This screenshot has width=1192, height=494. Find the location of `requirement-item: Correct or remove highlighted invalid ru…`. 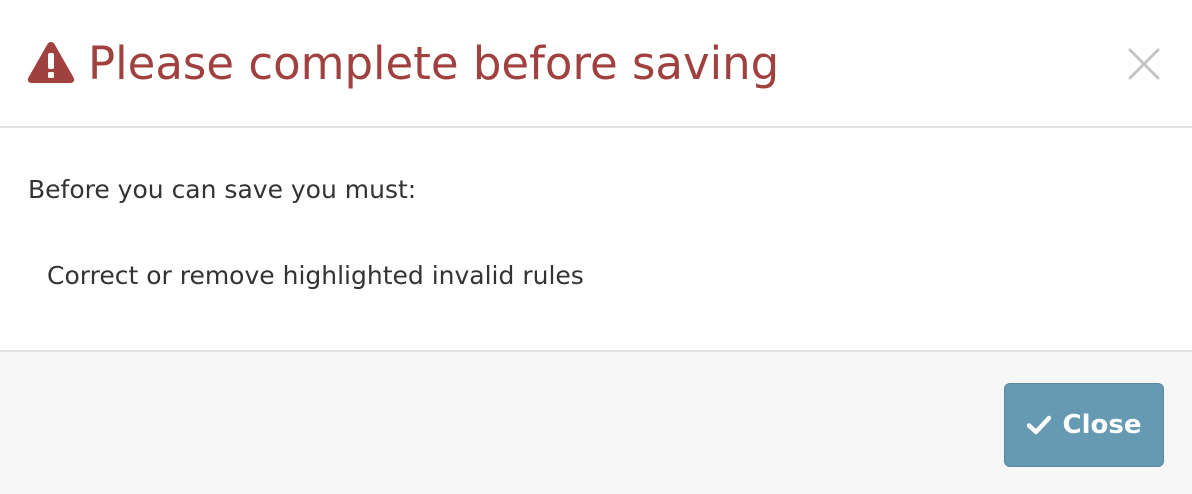

requirement-item: Correct or remove highlighted invalid ru… is located at coordinates (315, 275).